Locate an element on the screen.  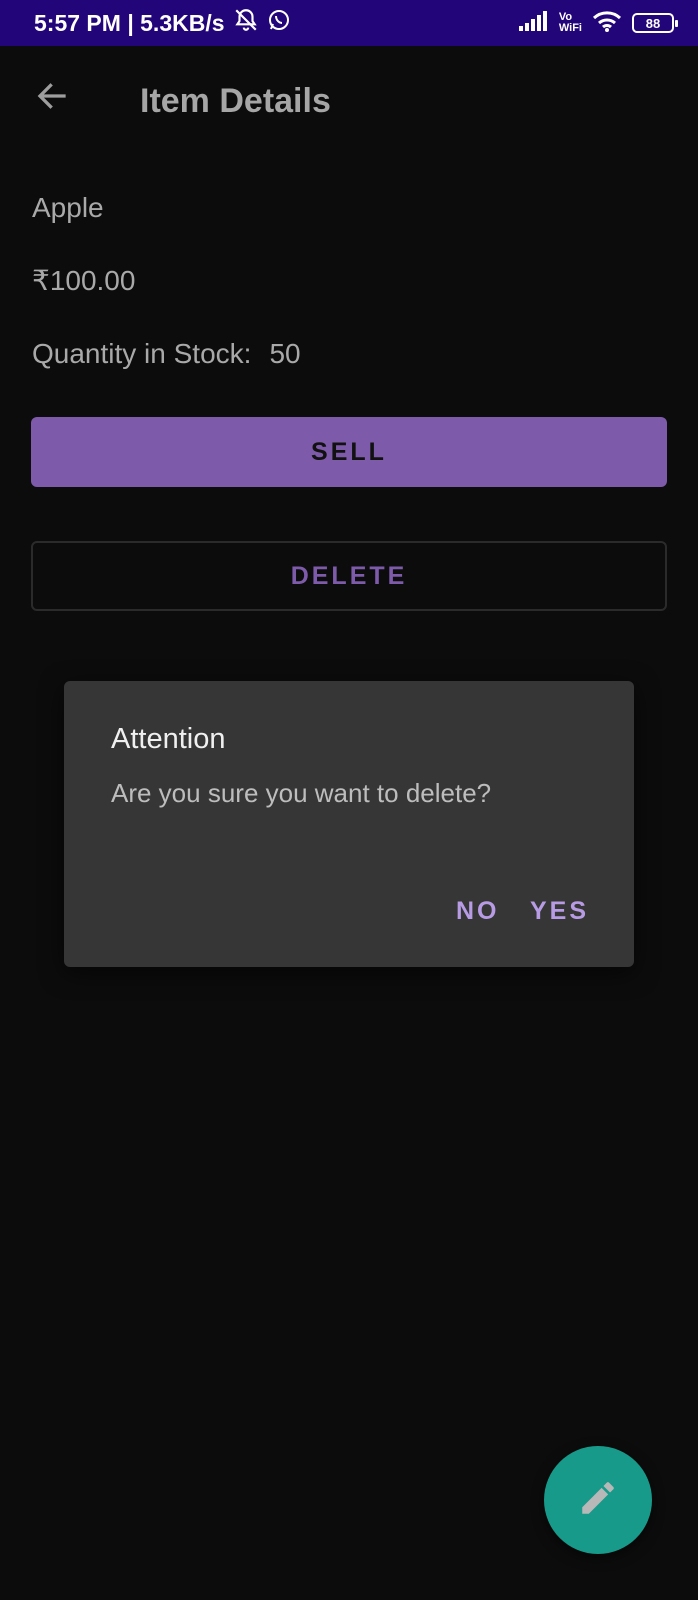
stock-label: Quantity in Stock: is located at coordinates (142, 353).